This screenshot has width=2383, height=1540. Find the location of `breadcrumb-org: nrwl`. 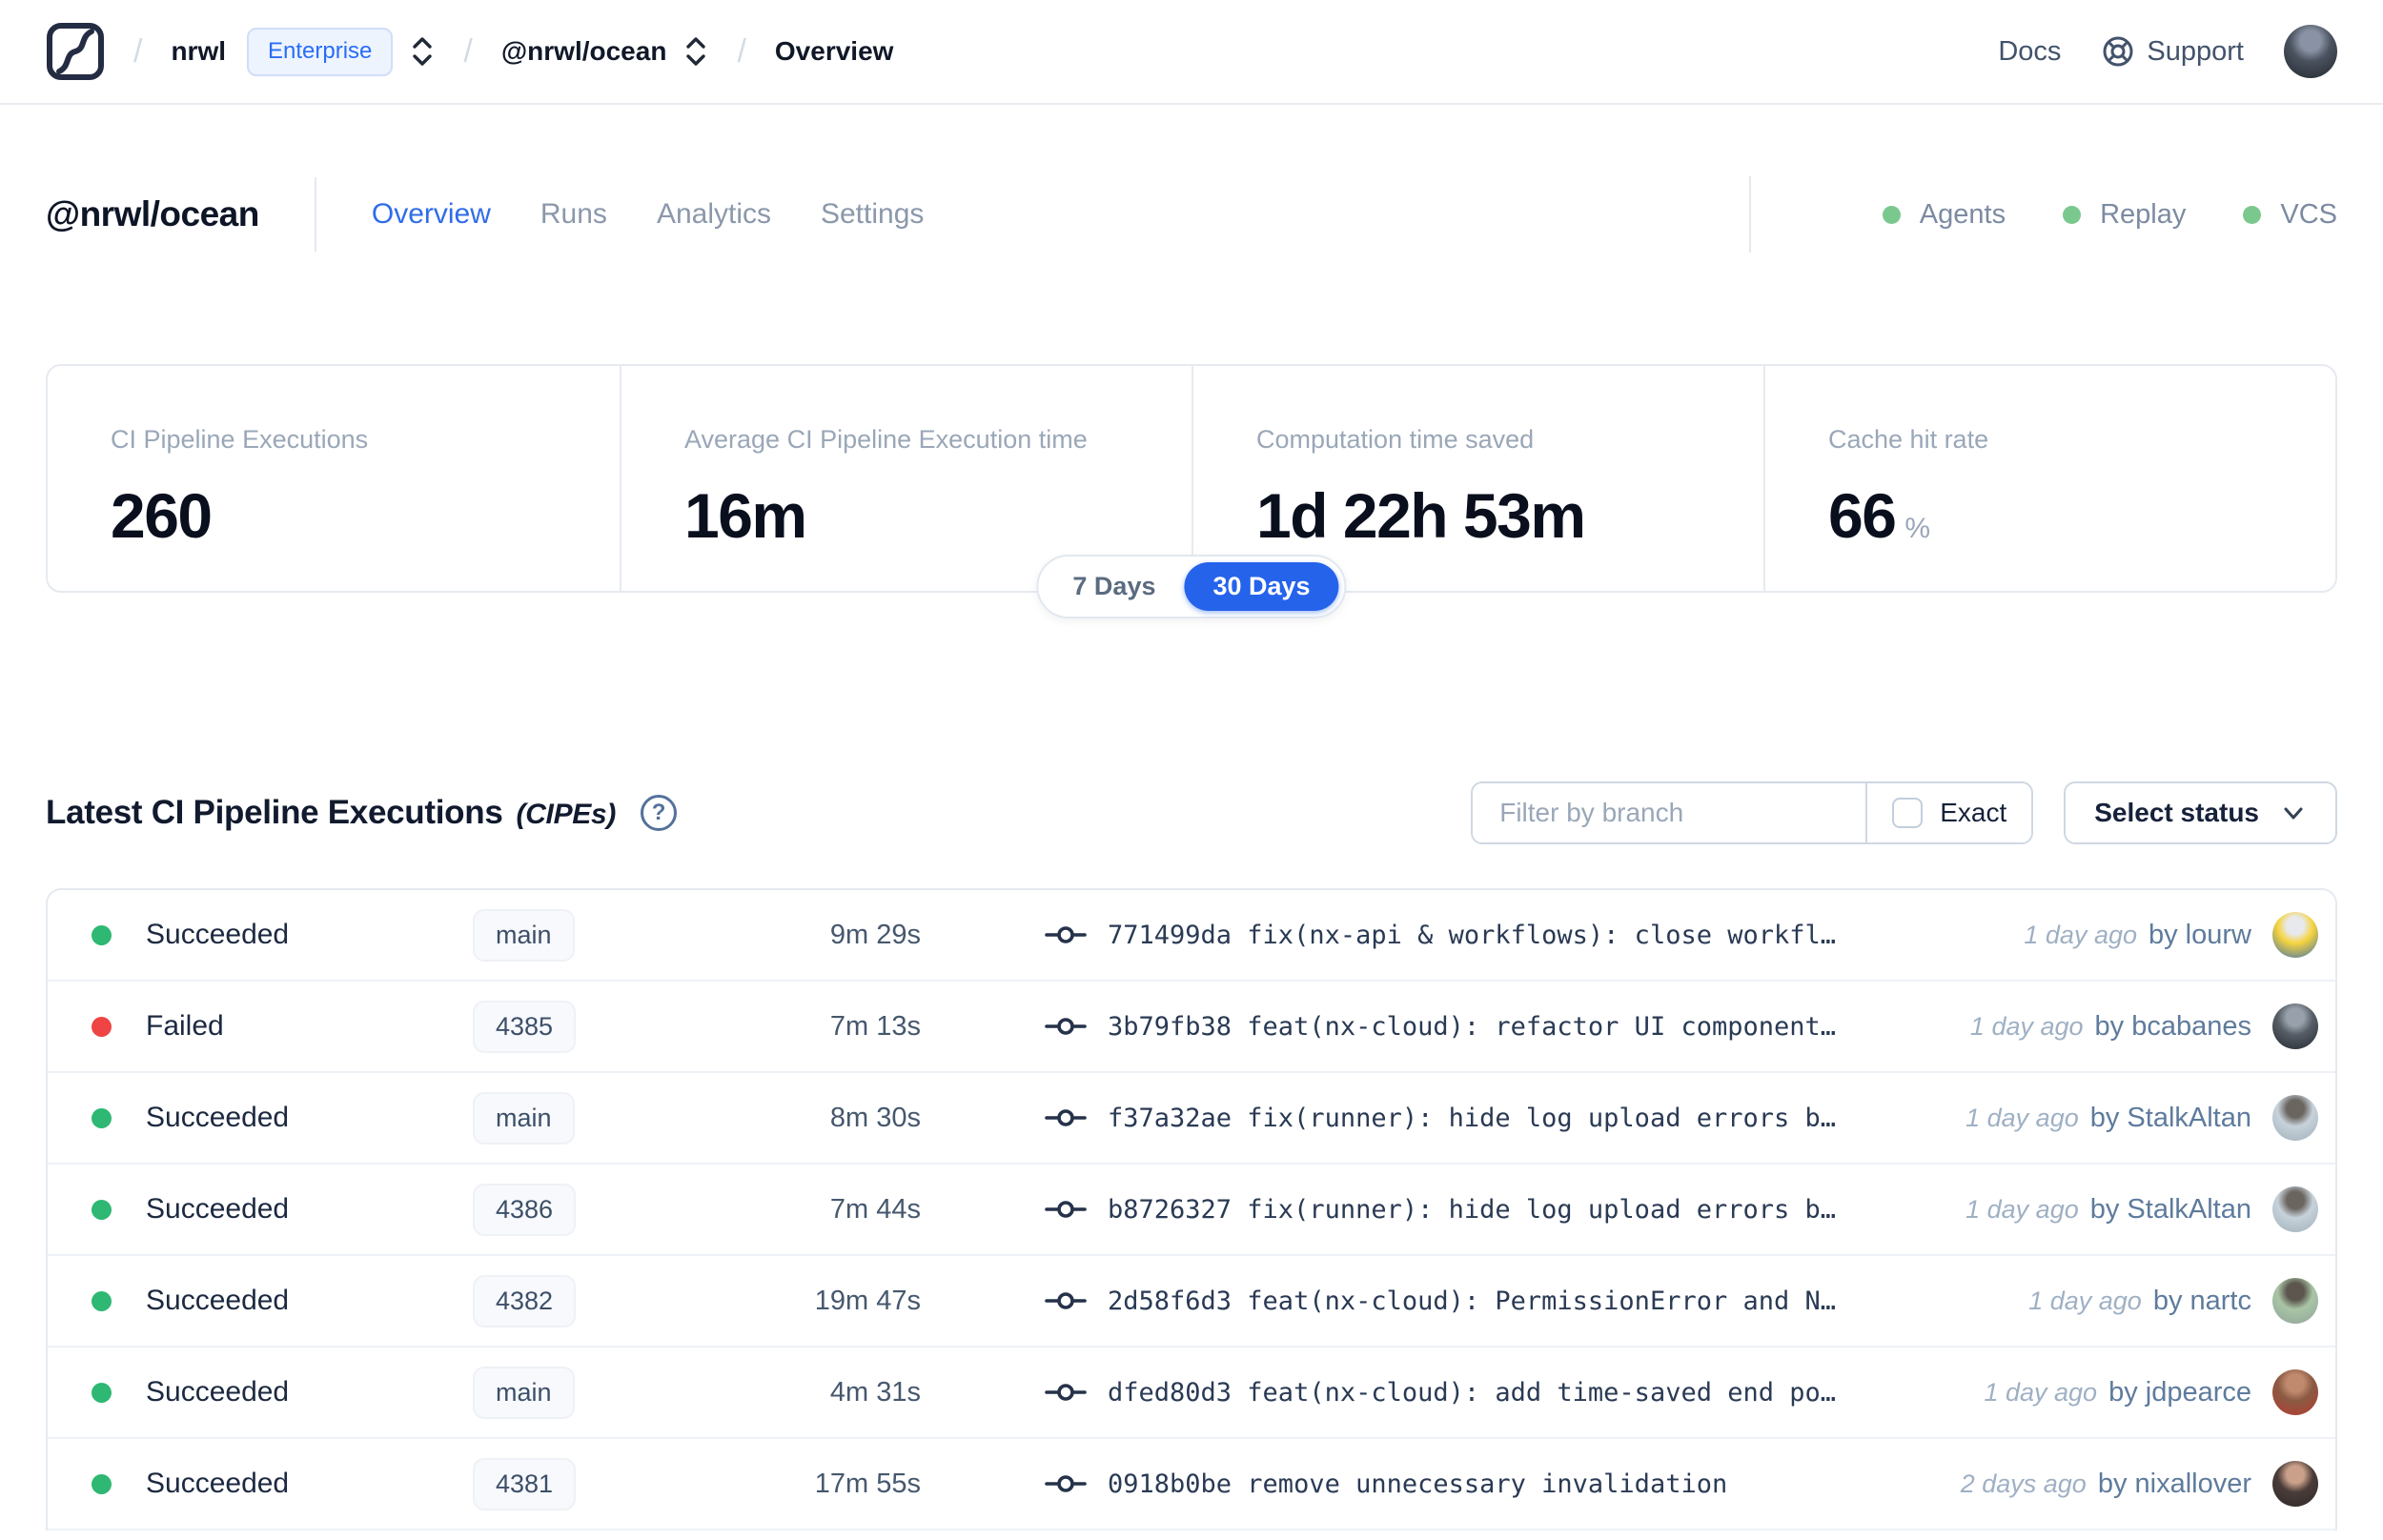

breadcrumb-org: nrwl is located at coordinates (199, 51).